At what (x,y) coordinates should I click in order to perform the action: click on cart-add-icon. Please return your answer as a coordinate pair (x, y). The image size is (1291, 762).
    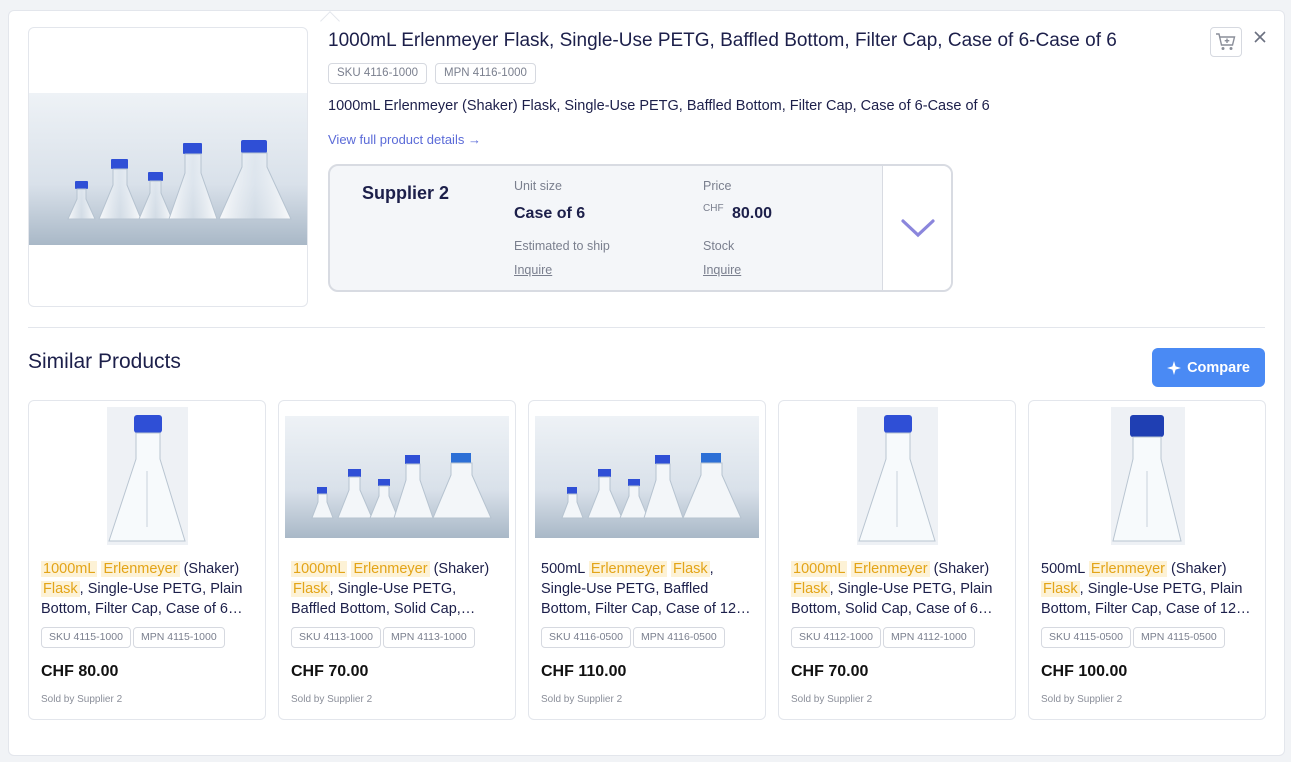
    Looking at the image, I should click on (1226, 41).